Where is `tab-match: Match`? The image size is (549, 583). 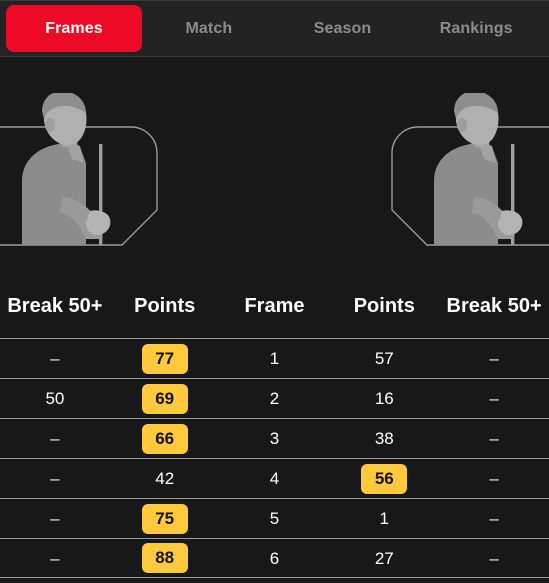
tab-match: Match is located at coordinates (209, 28).